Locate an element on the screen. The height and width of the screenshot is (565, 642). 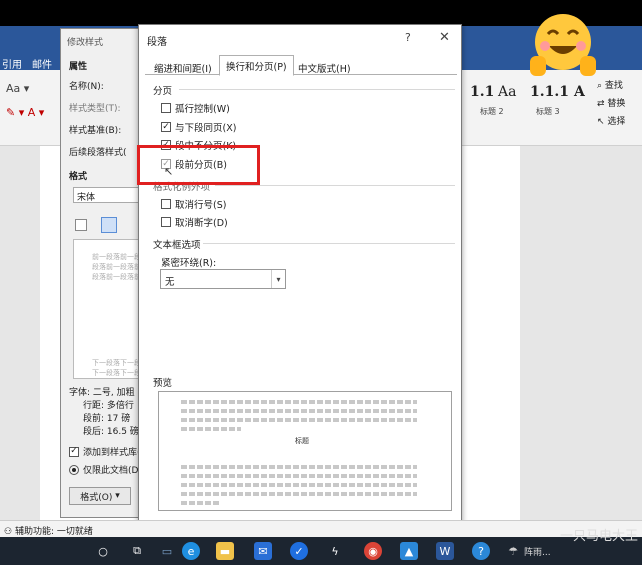
following-style-label: 后续段落样式( is located at coordinates (98, 153).